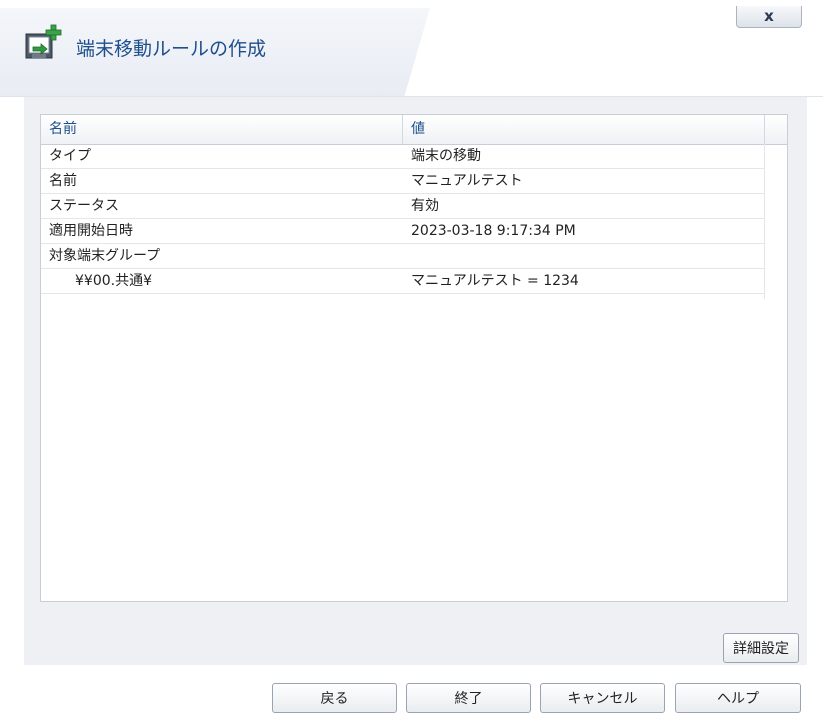 Image resolution: width=823 pixels, height=728 pixels. Describe the element at coordinates (105, 256) in the screenshot. I see `row-name: 対象端末グループ` at that location.